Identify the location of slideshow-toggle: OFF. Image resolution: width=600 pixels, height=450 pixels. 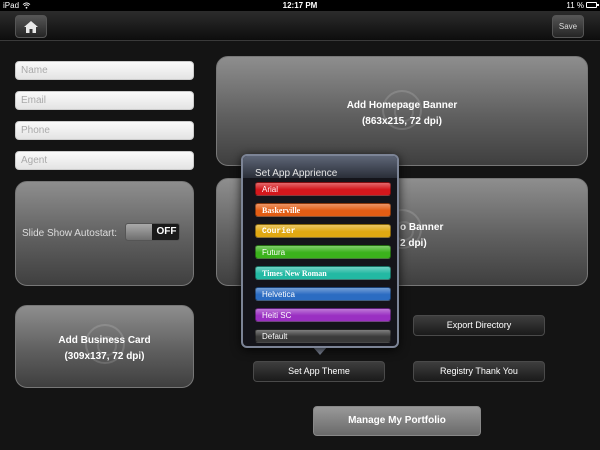
(152, 232).